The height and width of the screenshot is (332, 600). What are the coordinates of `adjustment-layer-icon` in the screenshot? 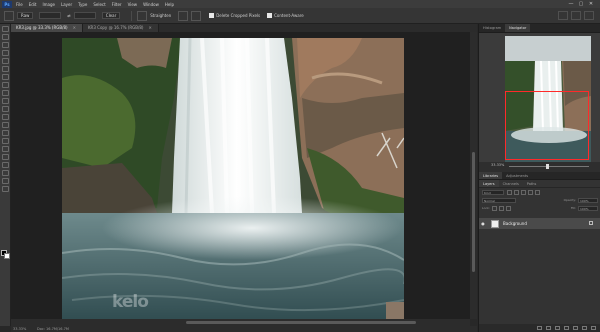 It's located at (566, 328).